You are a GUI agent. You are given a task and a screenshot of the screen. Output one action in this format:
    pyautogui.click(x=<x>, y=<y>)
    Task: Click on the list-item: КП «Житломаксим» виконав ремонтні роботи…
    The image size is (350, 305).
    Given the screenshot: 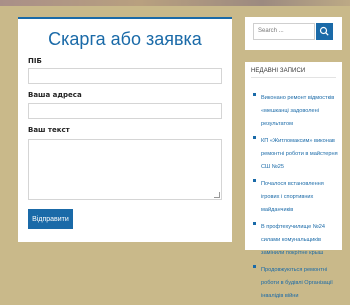 What is the action you would take?
    pyautogui.click(x=295, y=152)
    